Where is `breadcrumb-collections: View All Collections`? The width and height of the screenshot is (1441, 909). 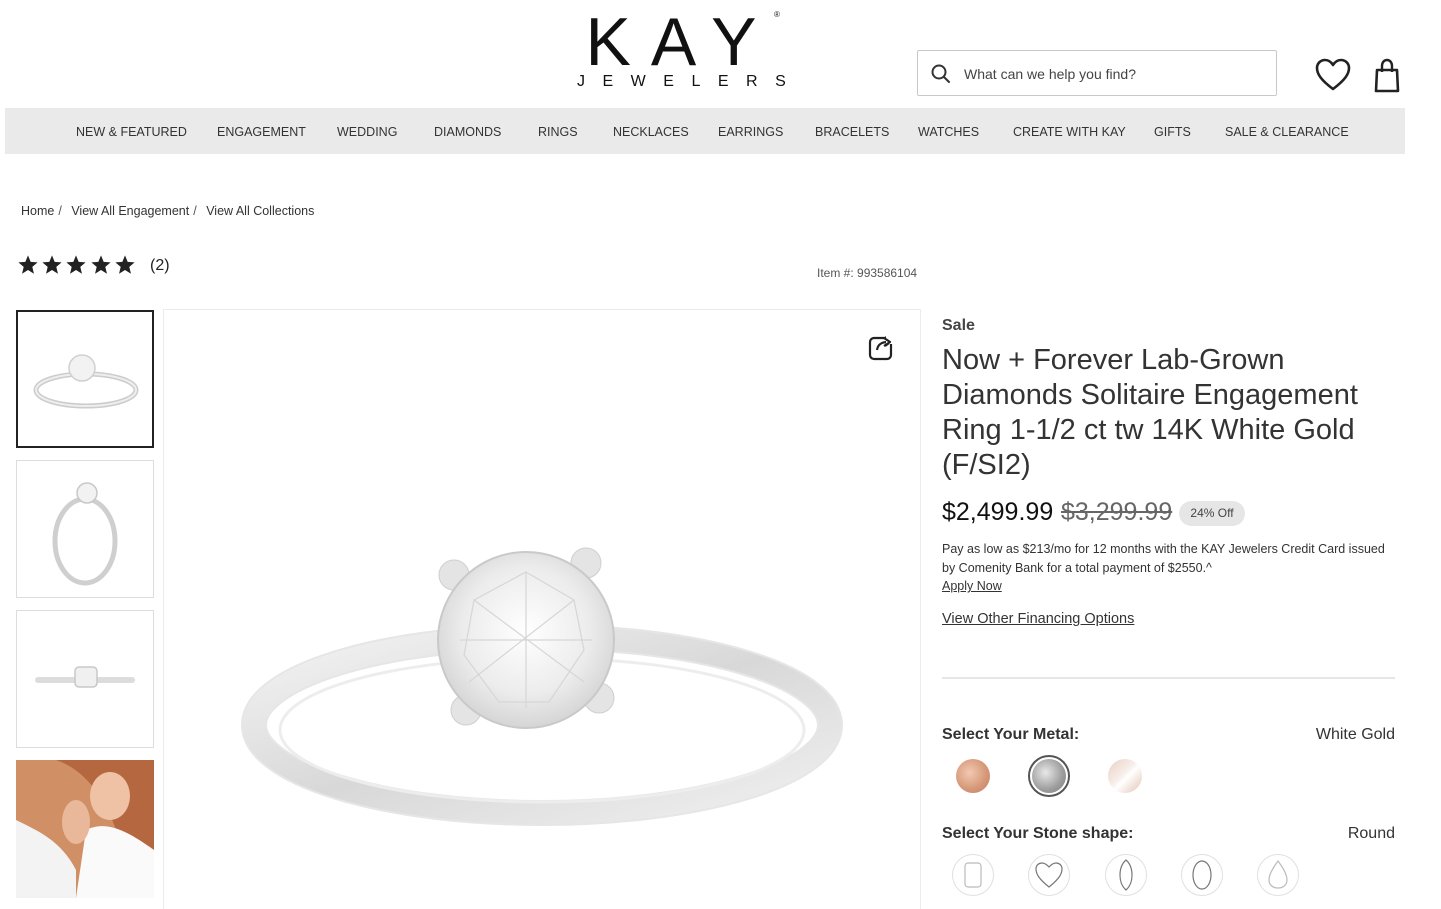
breadcrumb-collections: View All Collections is located at coordinates (260, 211).